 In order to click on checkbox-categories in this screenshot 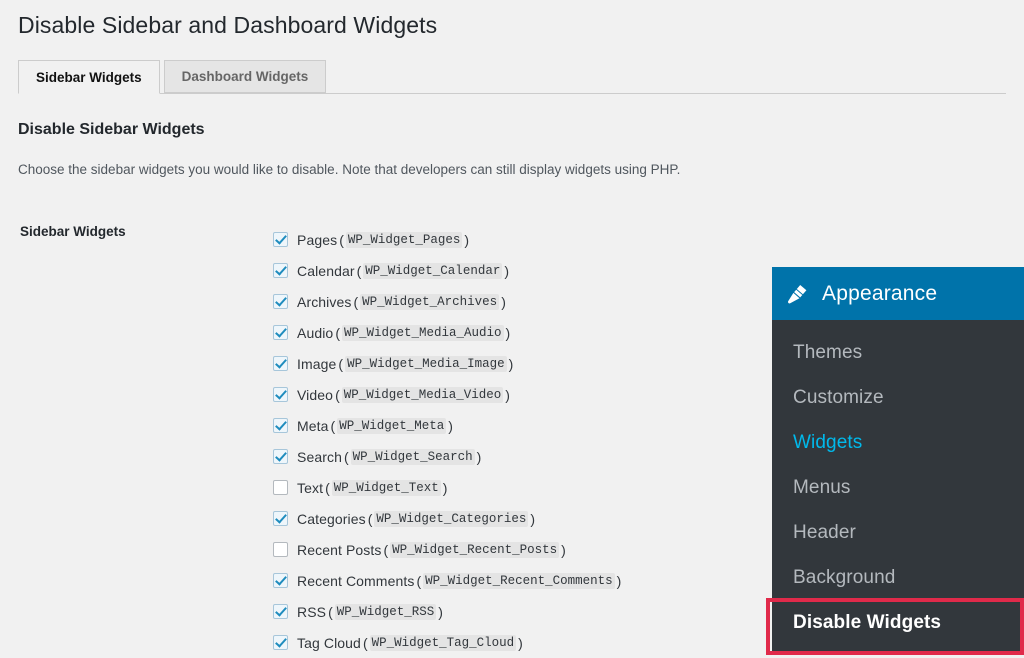, I will do `click(280, 518)`.